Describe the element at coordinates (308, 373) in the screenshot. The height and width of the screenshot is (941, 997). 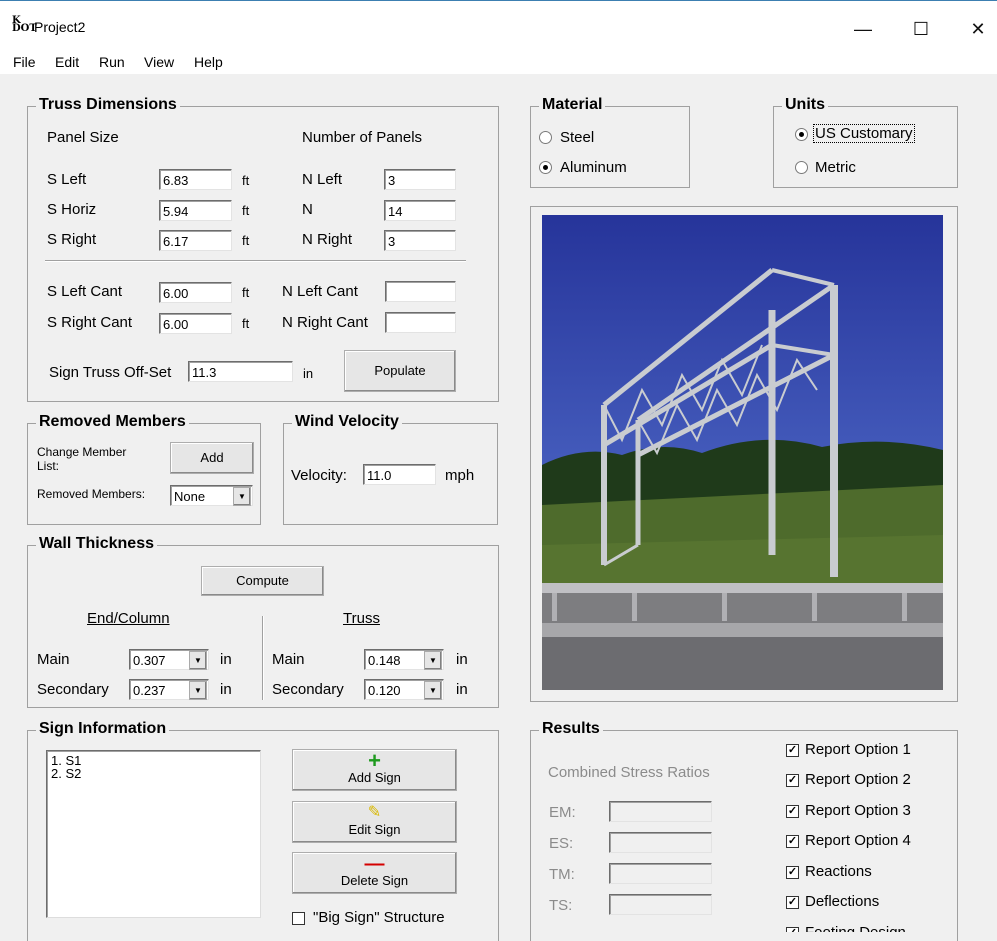
I see `sign-truss-offset-unit: in` at that location.